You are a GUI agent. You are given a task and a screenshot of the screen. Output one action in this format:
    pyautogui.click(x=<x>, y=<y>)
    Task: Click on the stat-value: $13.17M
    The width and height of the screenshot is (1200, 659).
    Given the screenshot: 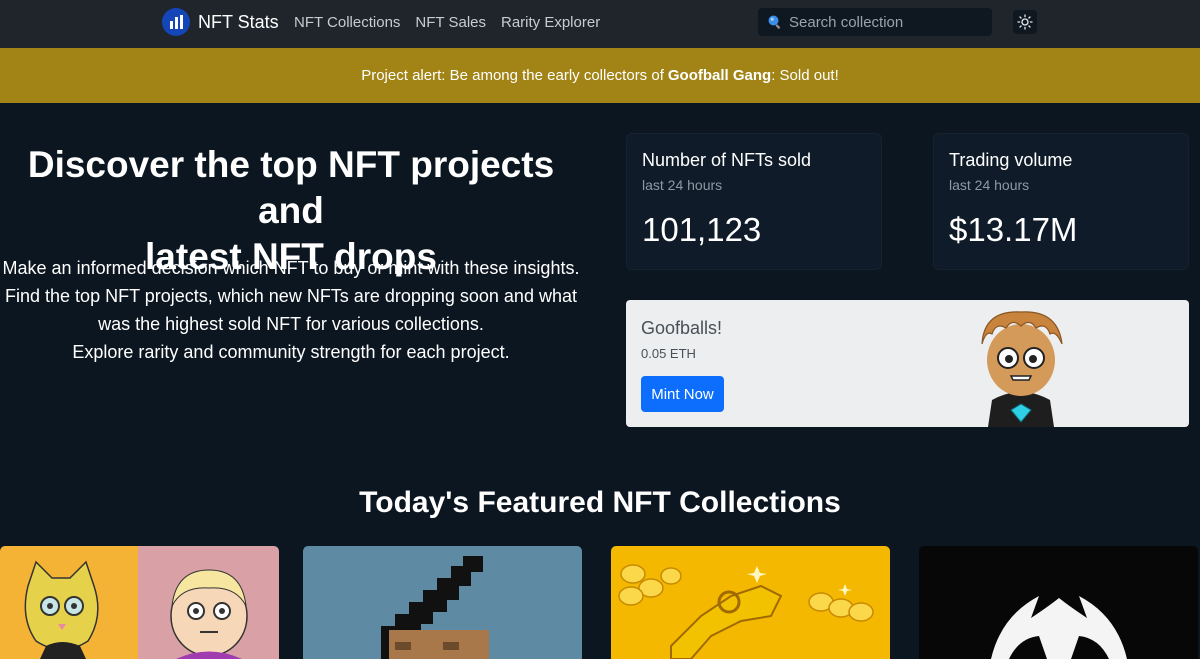 What is the action you would take?
    pyautogui.click(x=1013, y=229)
    